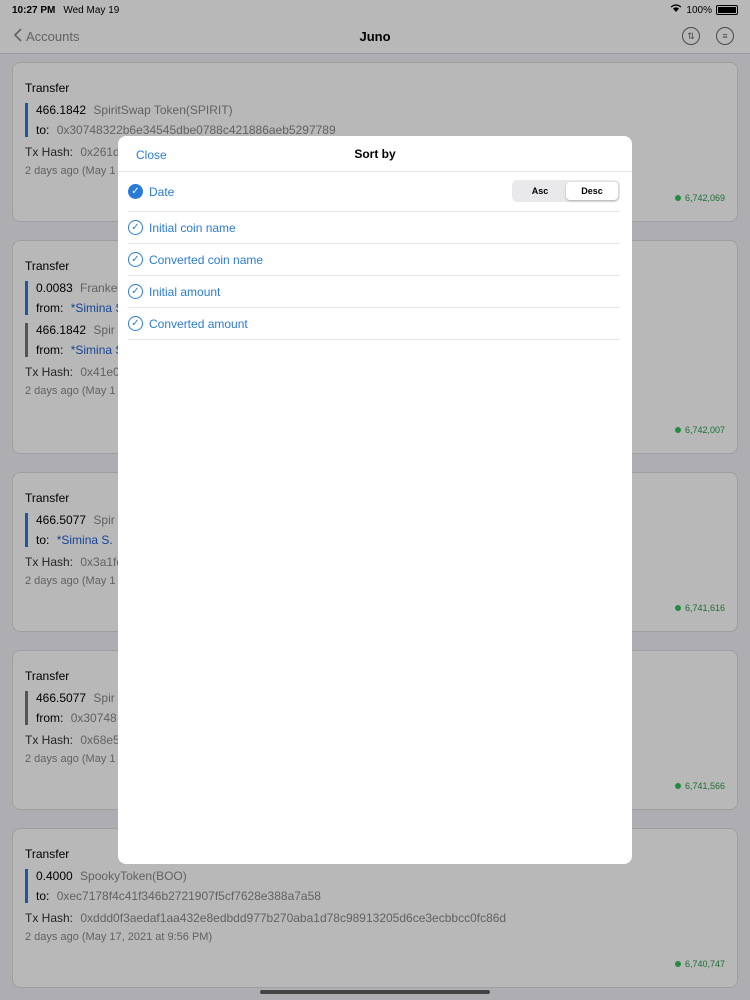 The image size is (750, 1000). Describe the element at coordinates (374, 192) in the screenshot. I see `sort-option-date: ✓ Date Asc Desc` at that location.